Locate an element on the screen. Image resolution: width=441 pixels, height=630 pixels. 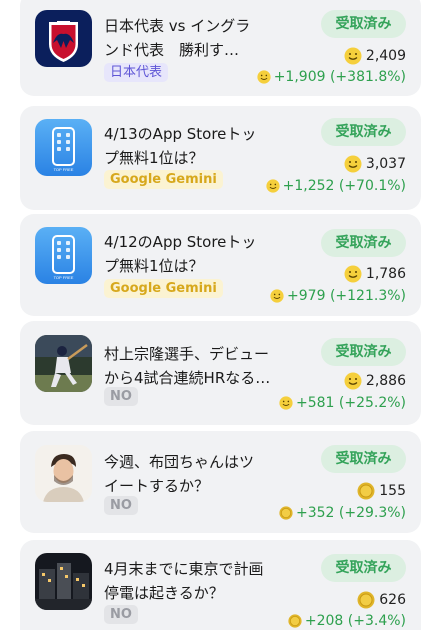
bet-amount: 2,409 is located at coordinates (375, 56).